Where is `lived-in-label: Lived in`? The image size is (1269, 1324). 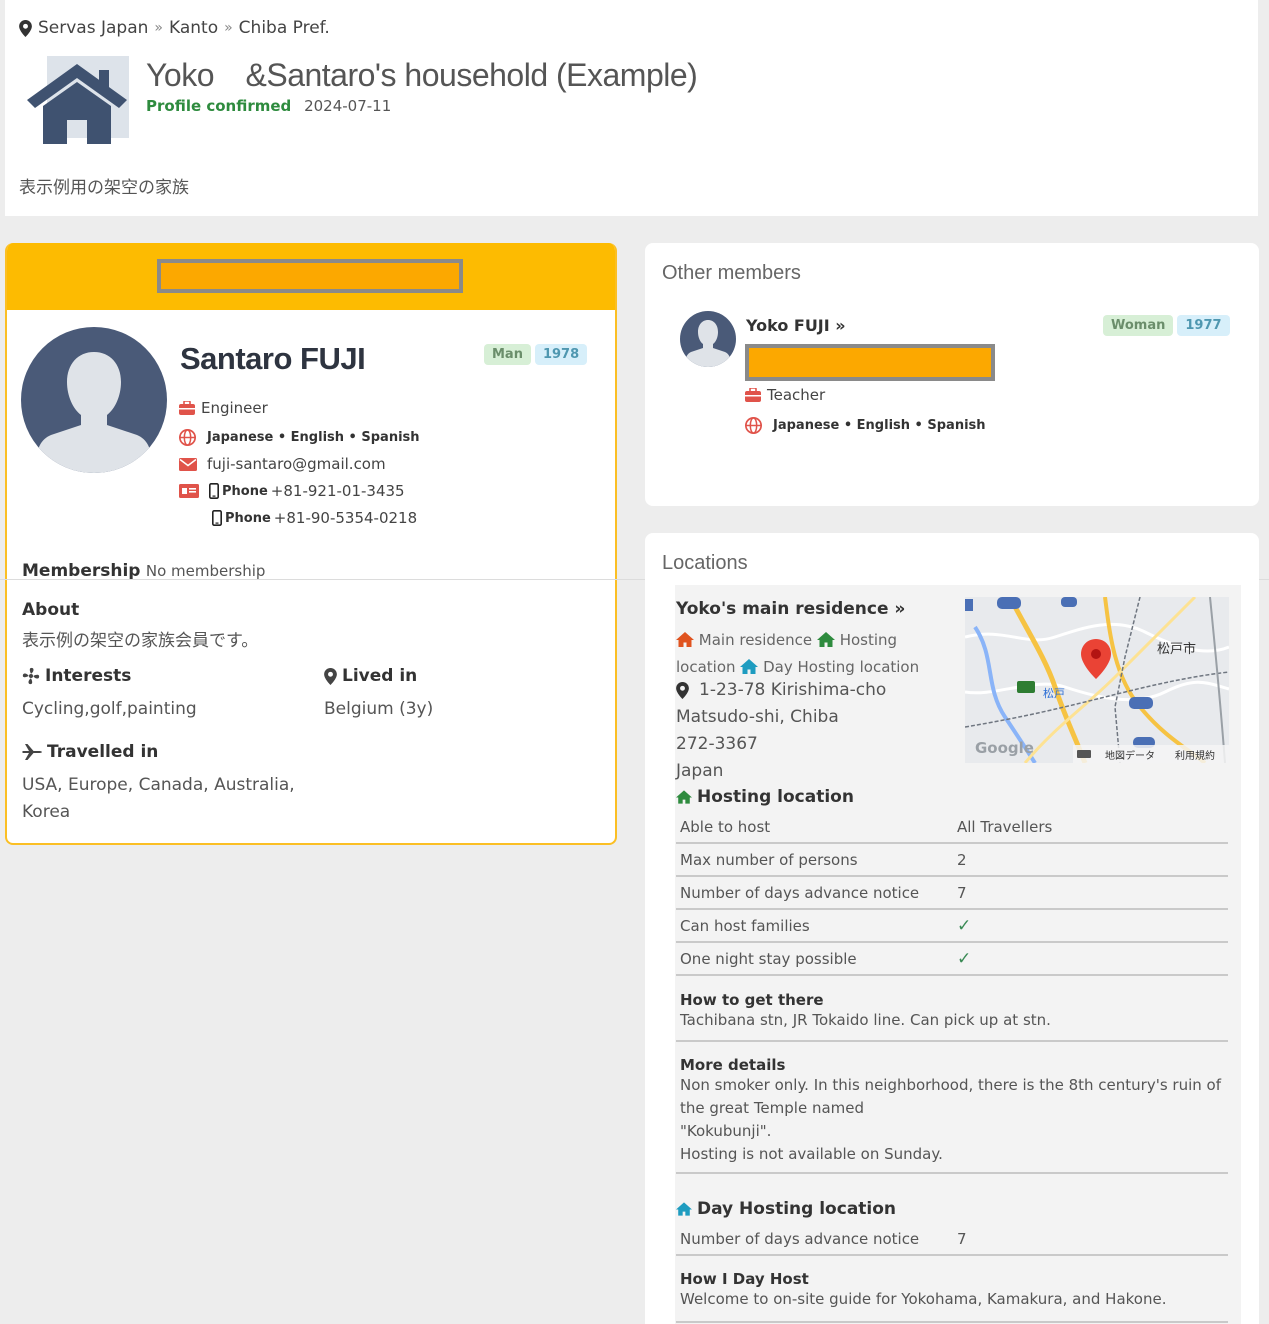 lived-in-label: Lived in is located at coordinates (380, 676).